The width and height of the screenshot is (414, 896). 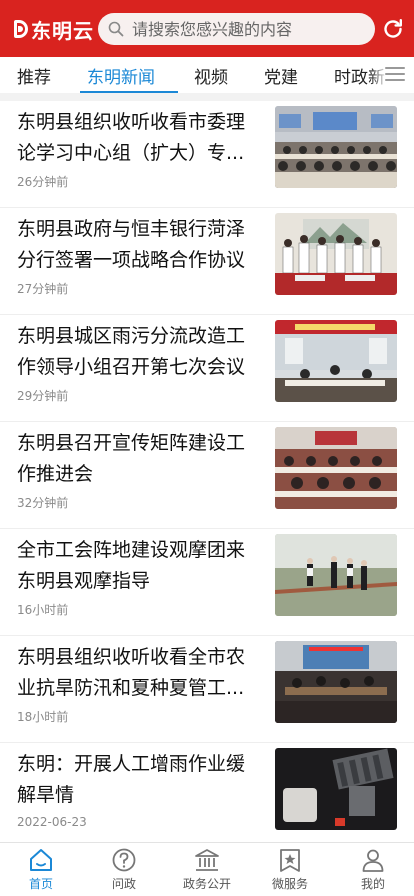 What do you see at coordinates (43, 610) in the screenshot?
I see `news-time: 16小时前` at bounding box center [43, 610].